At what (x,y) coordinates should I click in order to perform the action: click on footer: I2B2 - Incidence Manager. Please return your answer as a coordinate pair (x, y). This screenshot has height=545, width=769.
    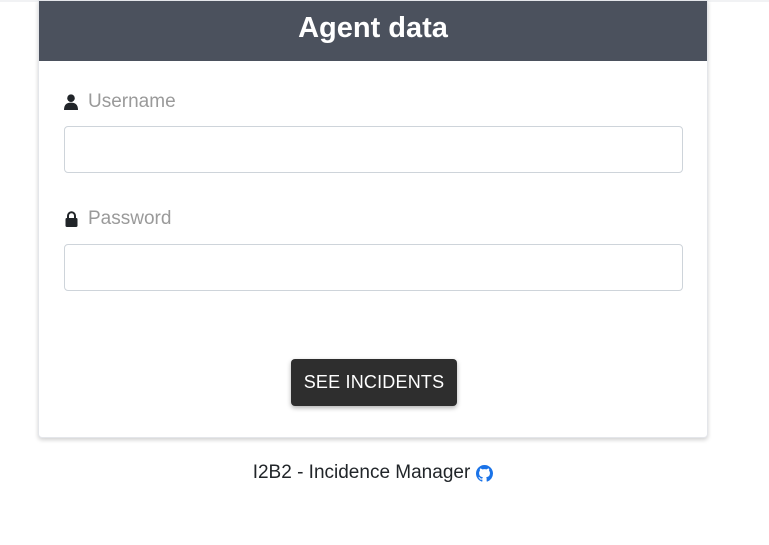
    Looking at the image, I should click on (373, 473).